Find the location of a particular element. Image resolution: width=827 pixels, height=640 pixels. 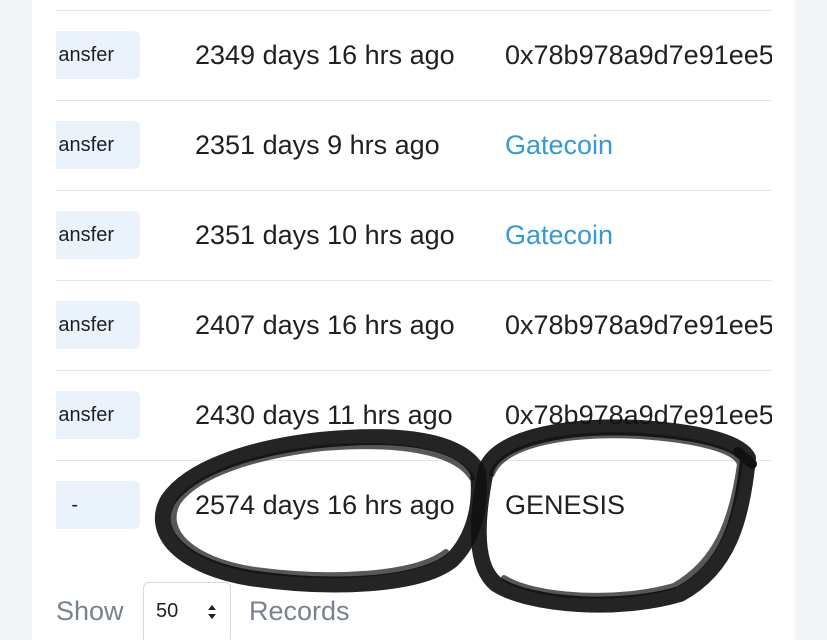

method-label: - is located at coordinates (74, 505).